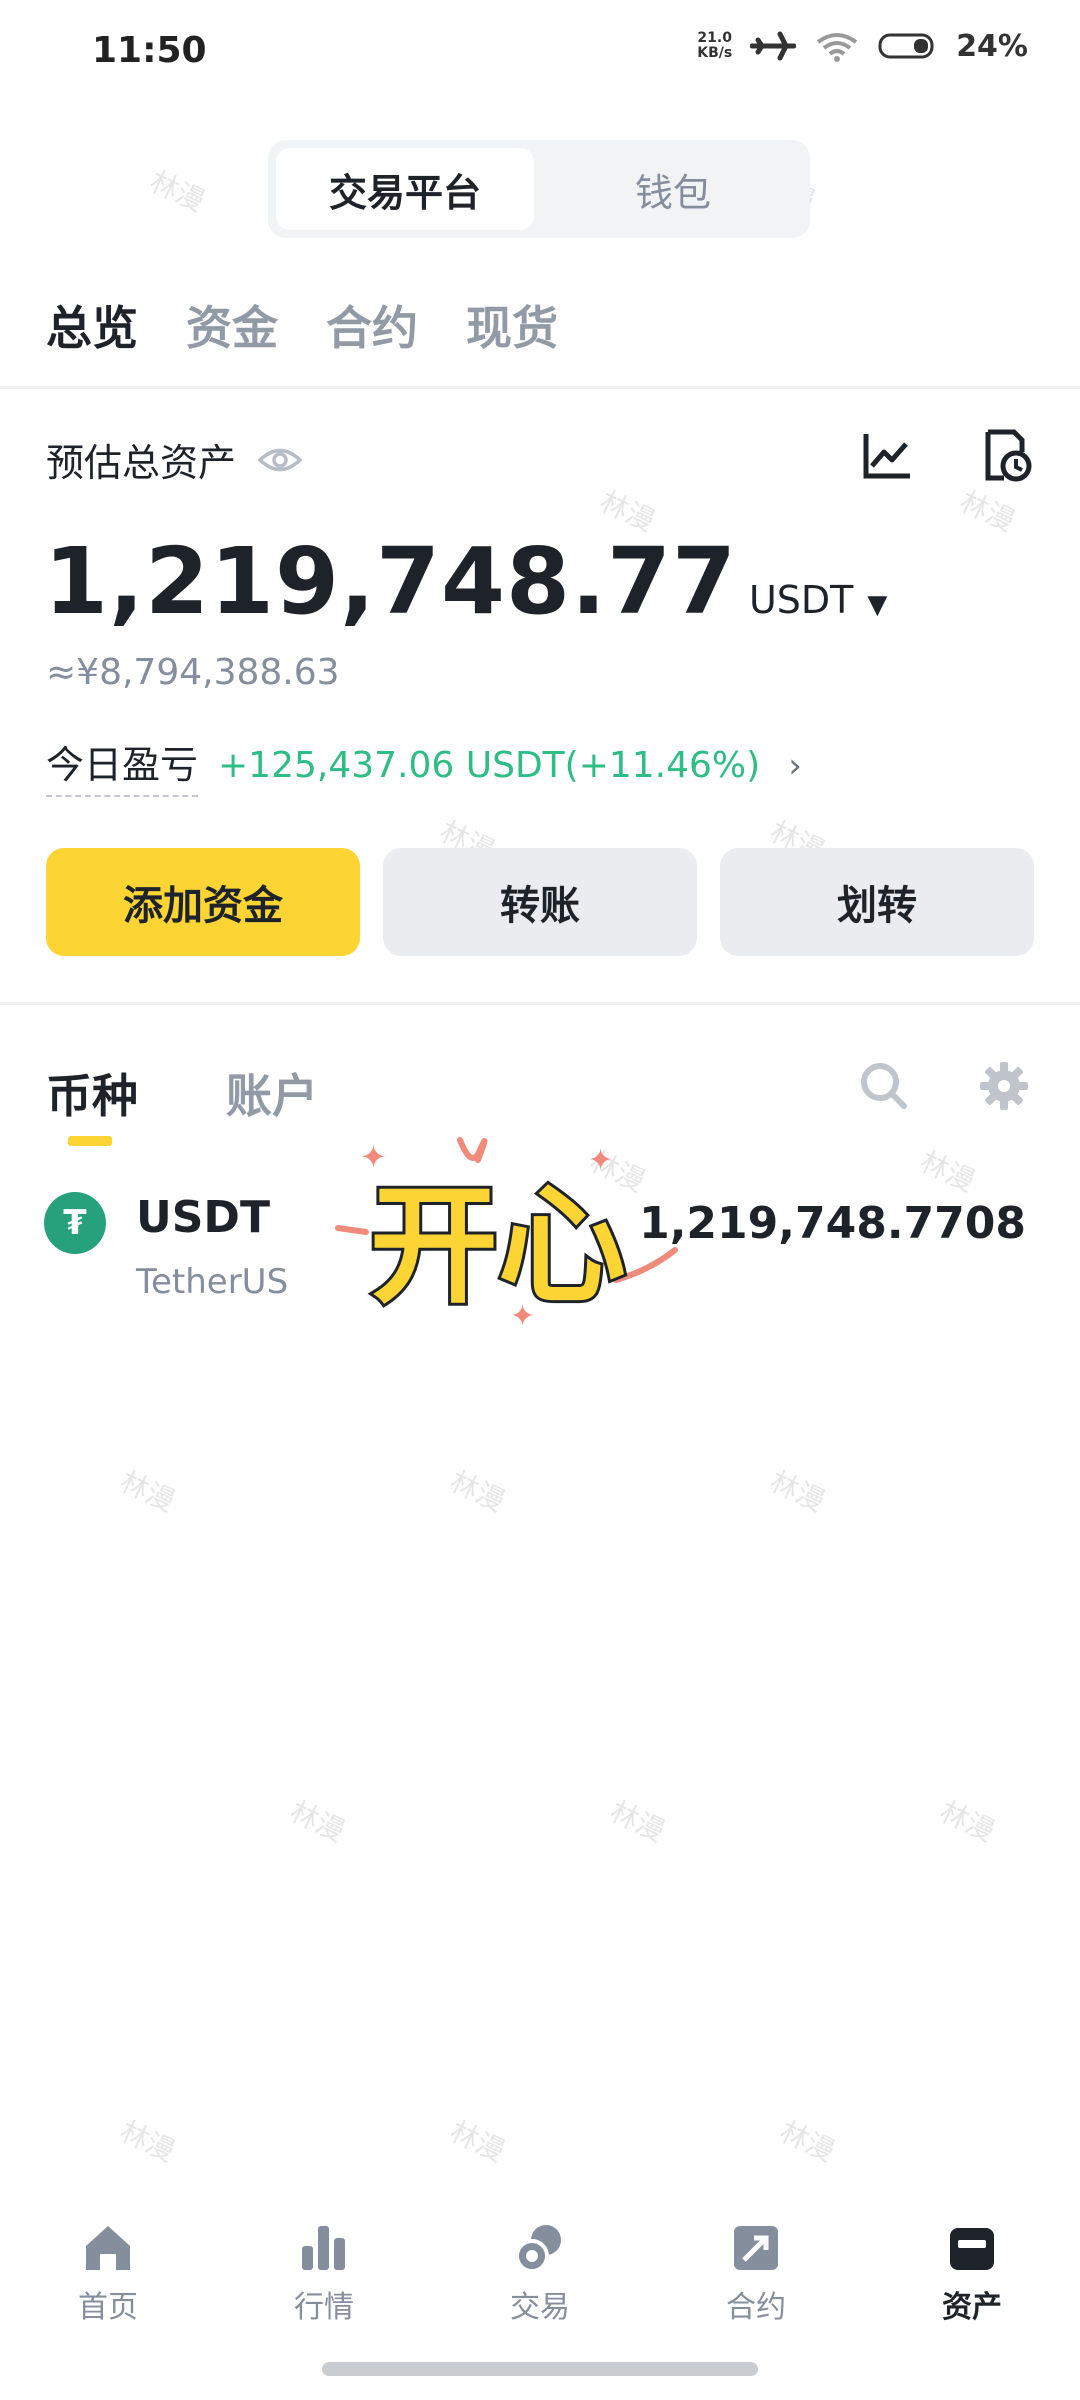 This screenshot has width=1080, height=2400. I want to click on segment-wallet: 钱包, so click(673, 189).